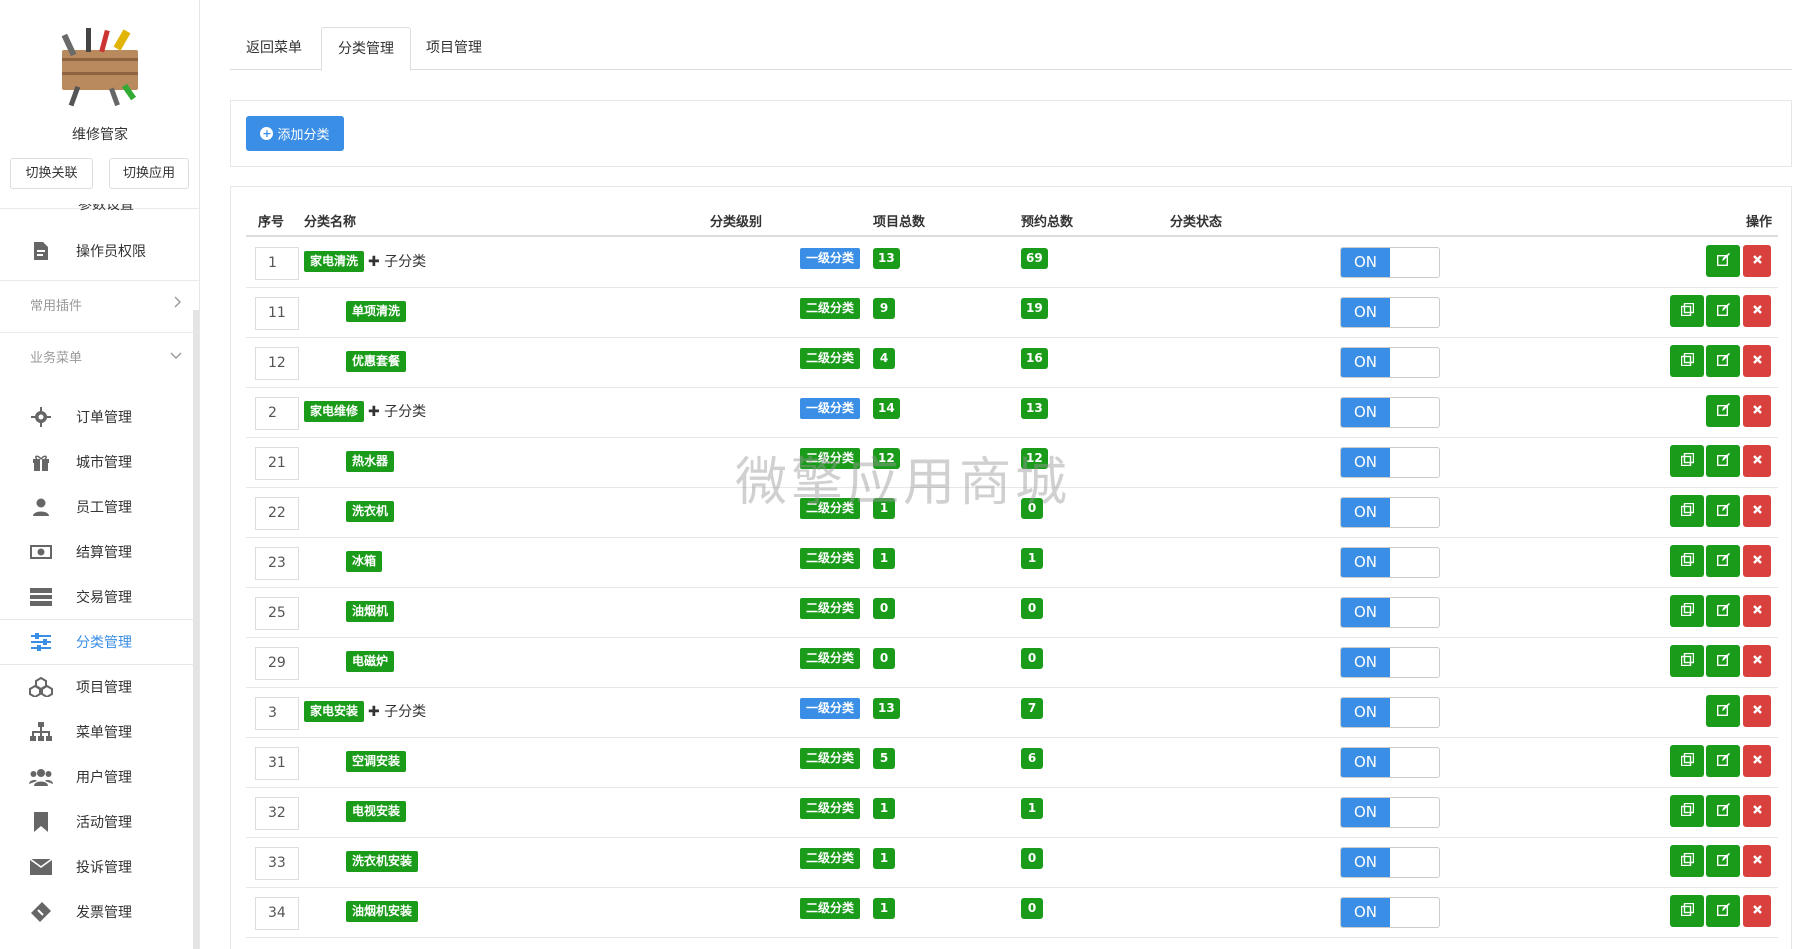  Describe the element at coordinates (277, 613) in the screenshot. I see `order-input: 25` at that location.